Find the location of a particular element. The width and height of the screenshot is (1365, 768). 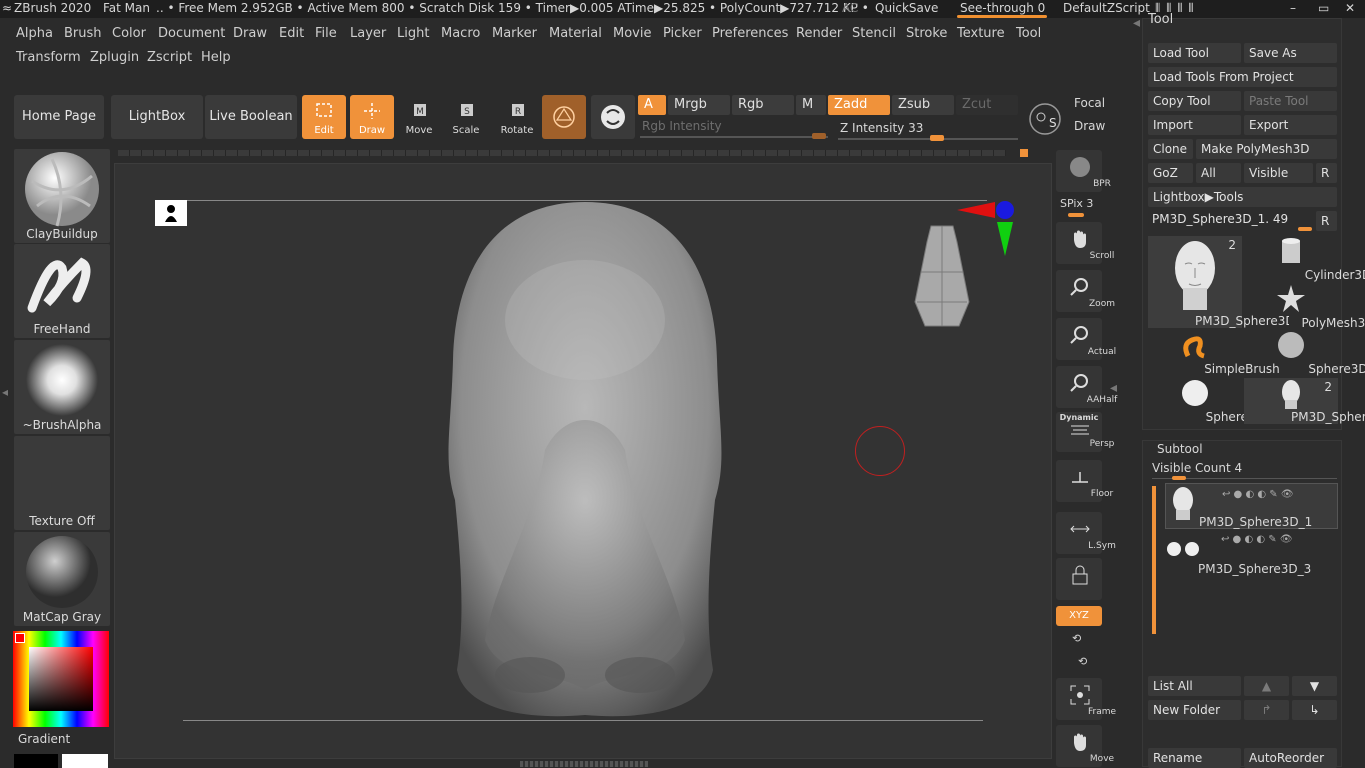

zoom-button: Zoom is located at coordinates (1085, 291).